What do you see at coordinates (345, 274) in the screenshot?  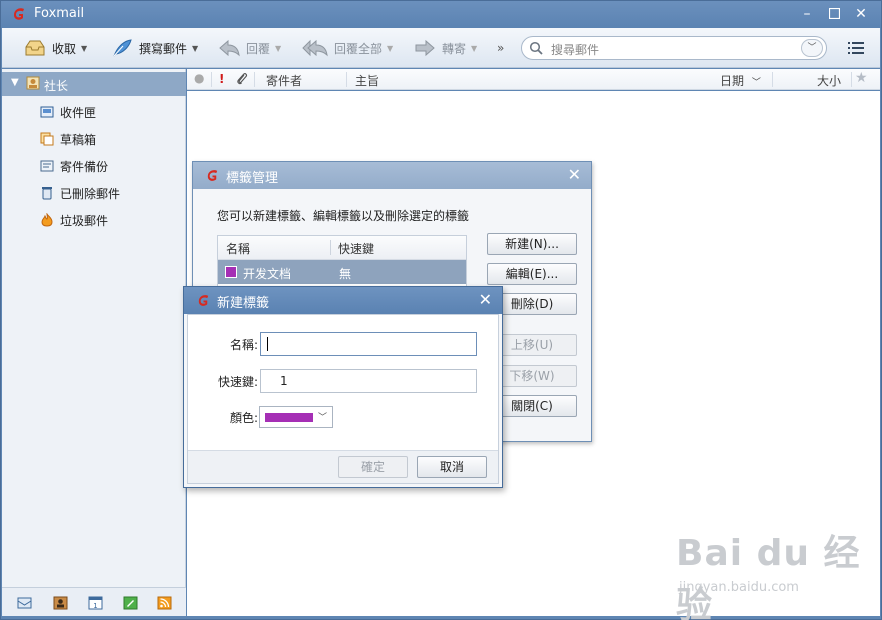 I see `tag-row-shortcut: 無` at bounding box center [345, 274].